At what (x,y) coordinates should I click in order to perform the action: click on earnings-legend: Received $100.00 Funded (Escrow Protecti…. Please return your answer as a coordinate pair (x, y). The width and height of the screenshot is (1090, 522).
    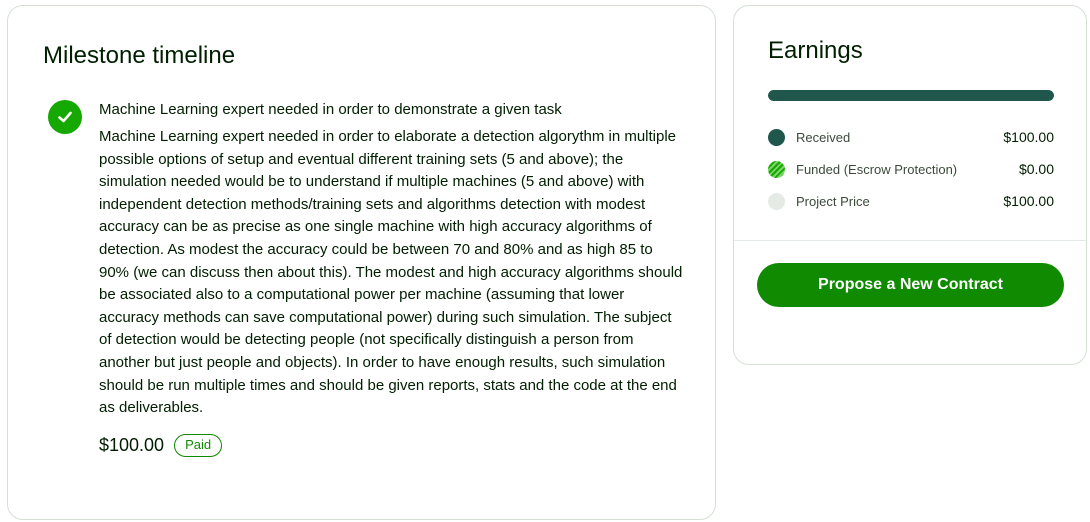
    Looking at the image, I should click on (911, 169).